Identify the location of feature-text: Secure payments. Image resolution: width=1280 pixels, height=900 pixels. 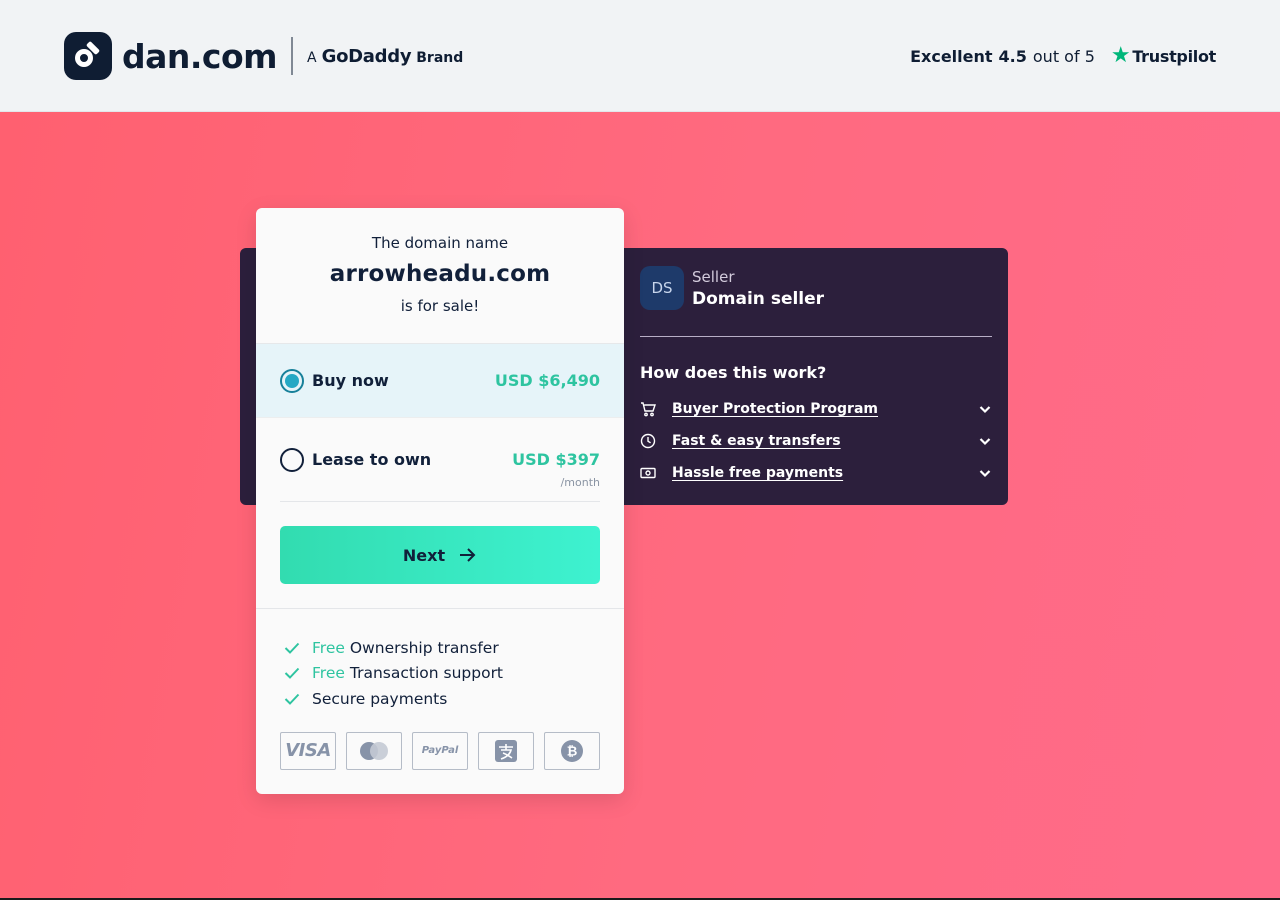
(380, 698).